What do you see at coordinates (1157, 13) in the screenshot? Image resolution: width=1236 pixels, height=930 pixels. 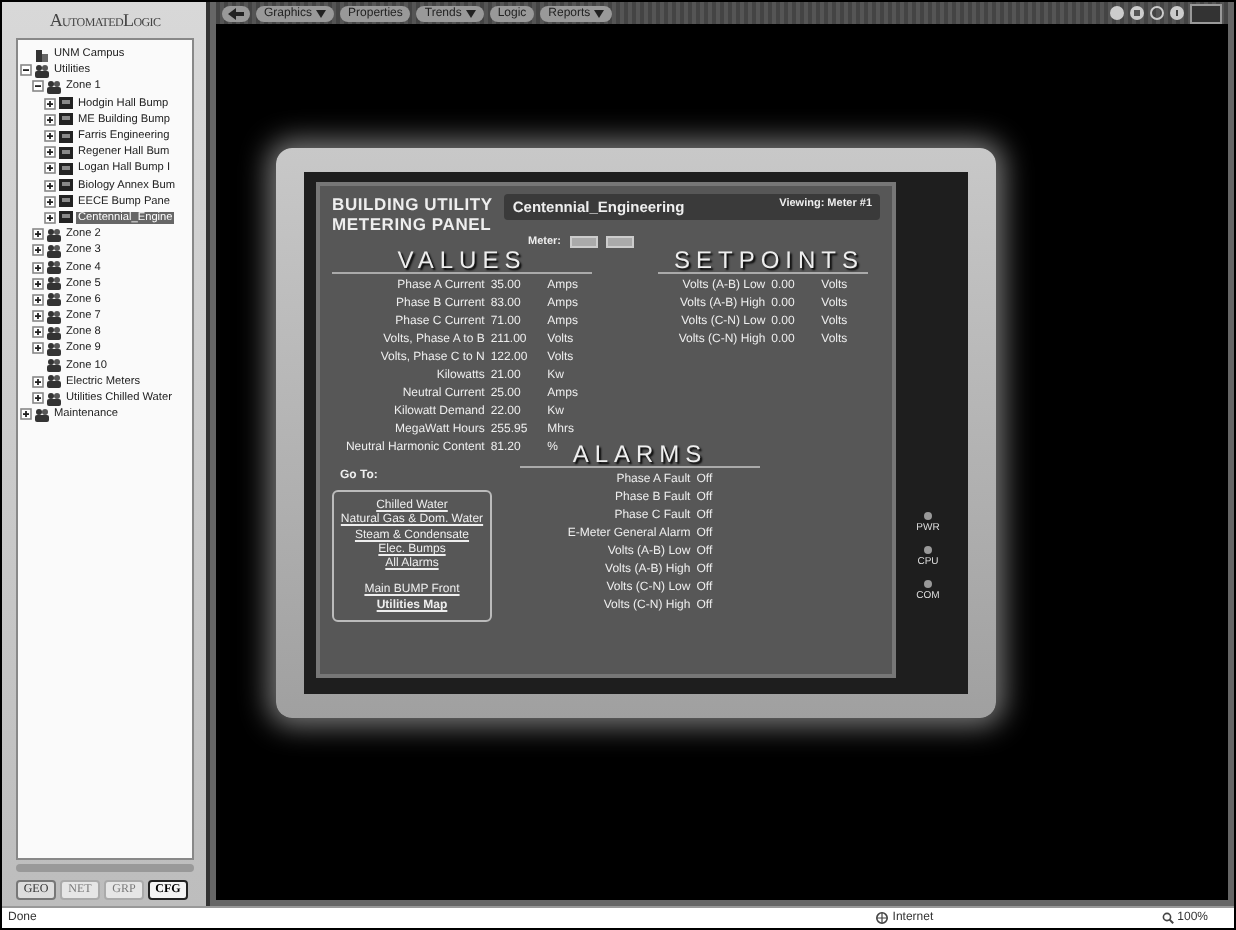 I see `circle-icon` at bounding box center [1157, 13].